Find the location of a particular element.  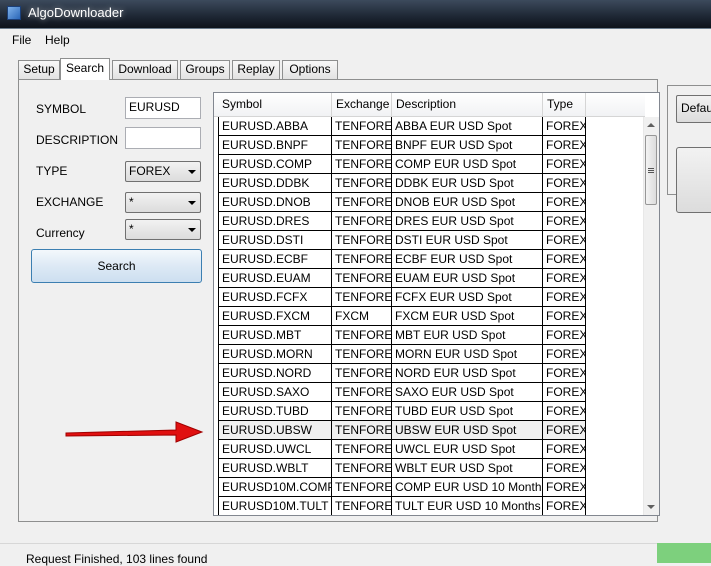

table-row: EURUSD.FXCM FXCM FXCM EUR USD Spot FOREX is located at coordinates (402, 316).